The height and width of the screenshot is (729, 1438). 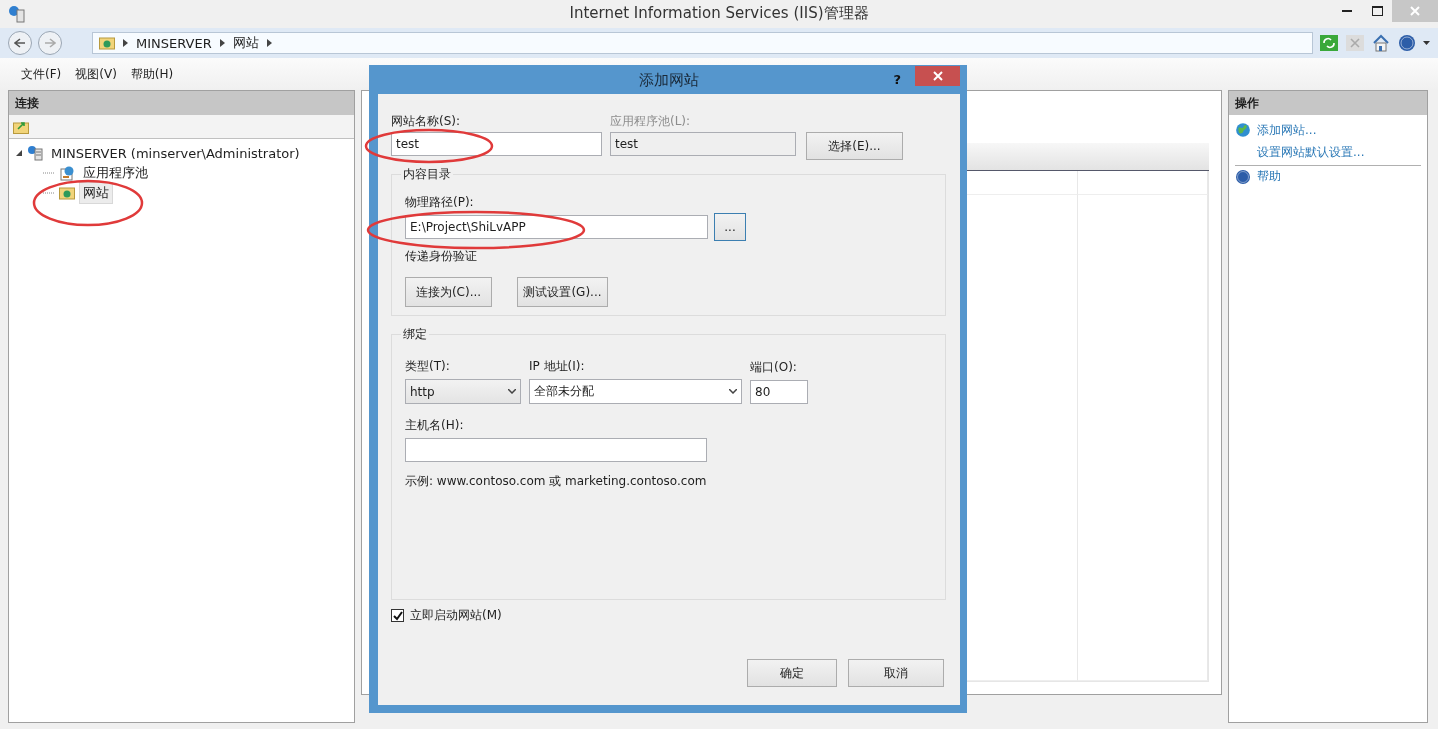 I want to click on type-dropdown: http, so click(x=463, y=391).